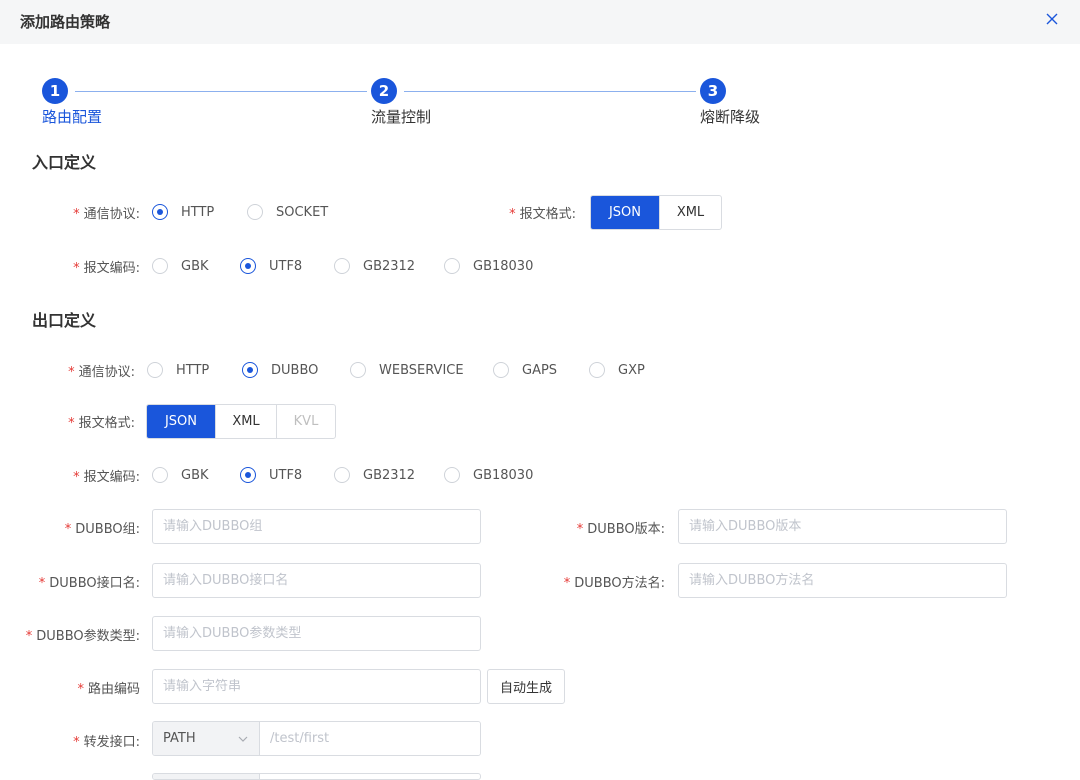  Describe the element at coordinates (72, 116) in the screenshot. I see `step-1-label: 路由配置` at that location.